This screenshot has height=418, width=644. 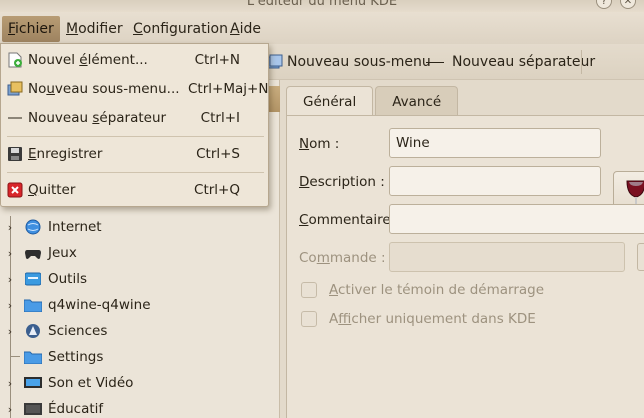 I want to click on new-item-icon, so click(x=15, y=60).